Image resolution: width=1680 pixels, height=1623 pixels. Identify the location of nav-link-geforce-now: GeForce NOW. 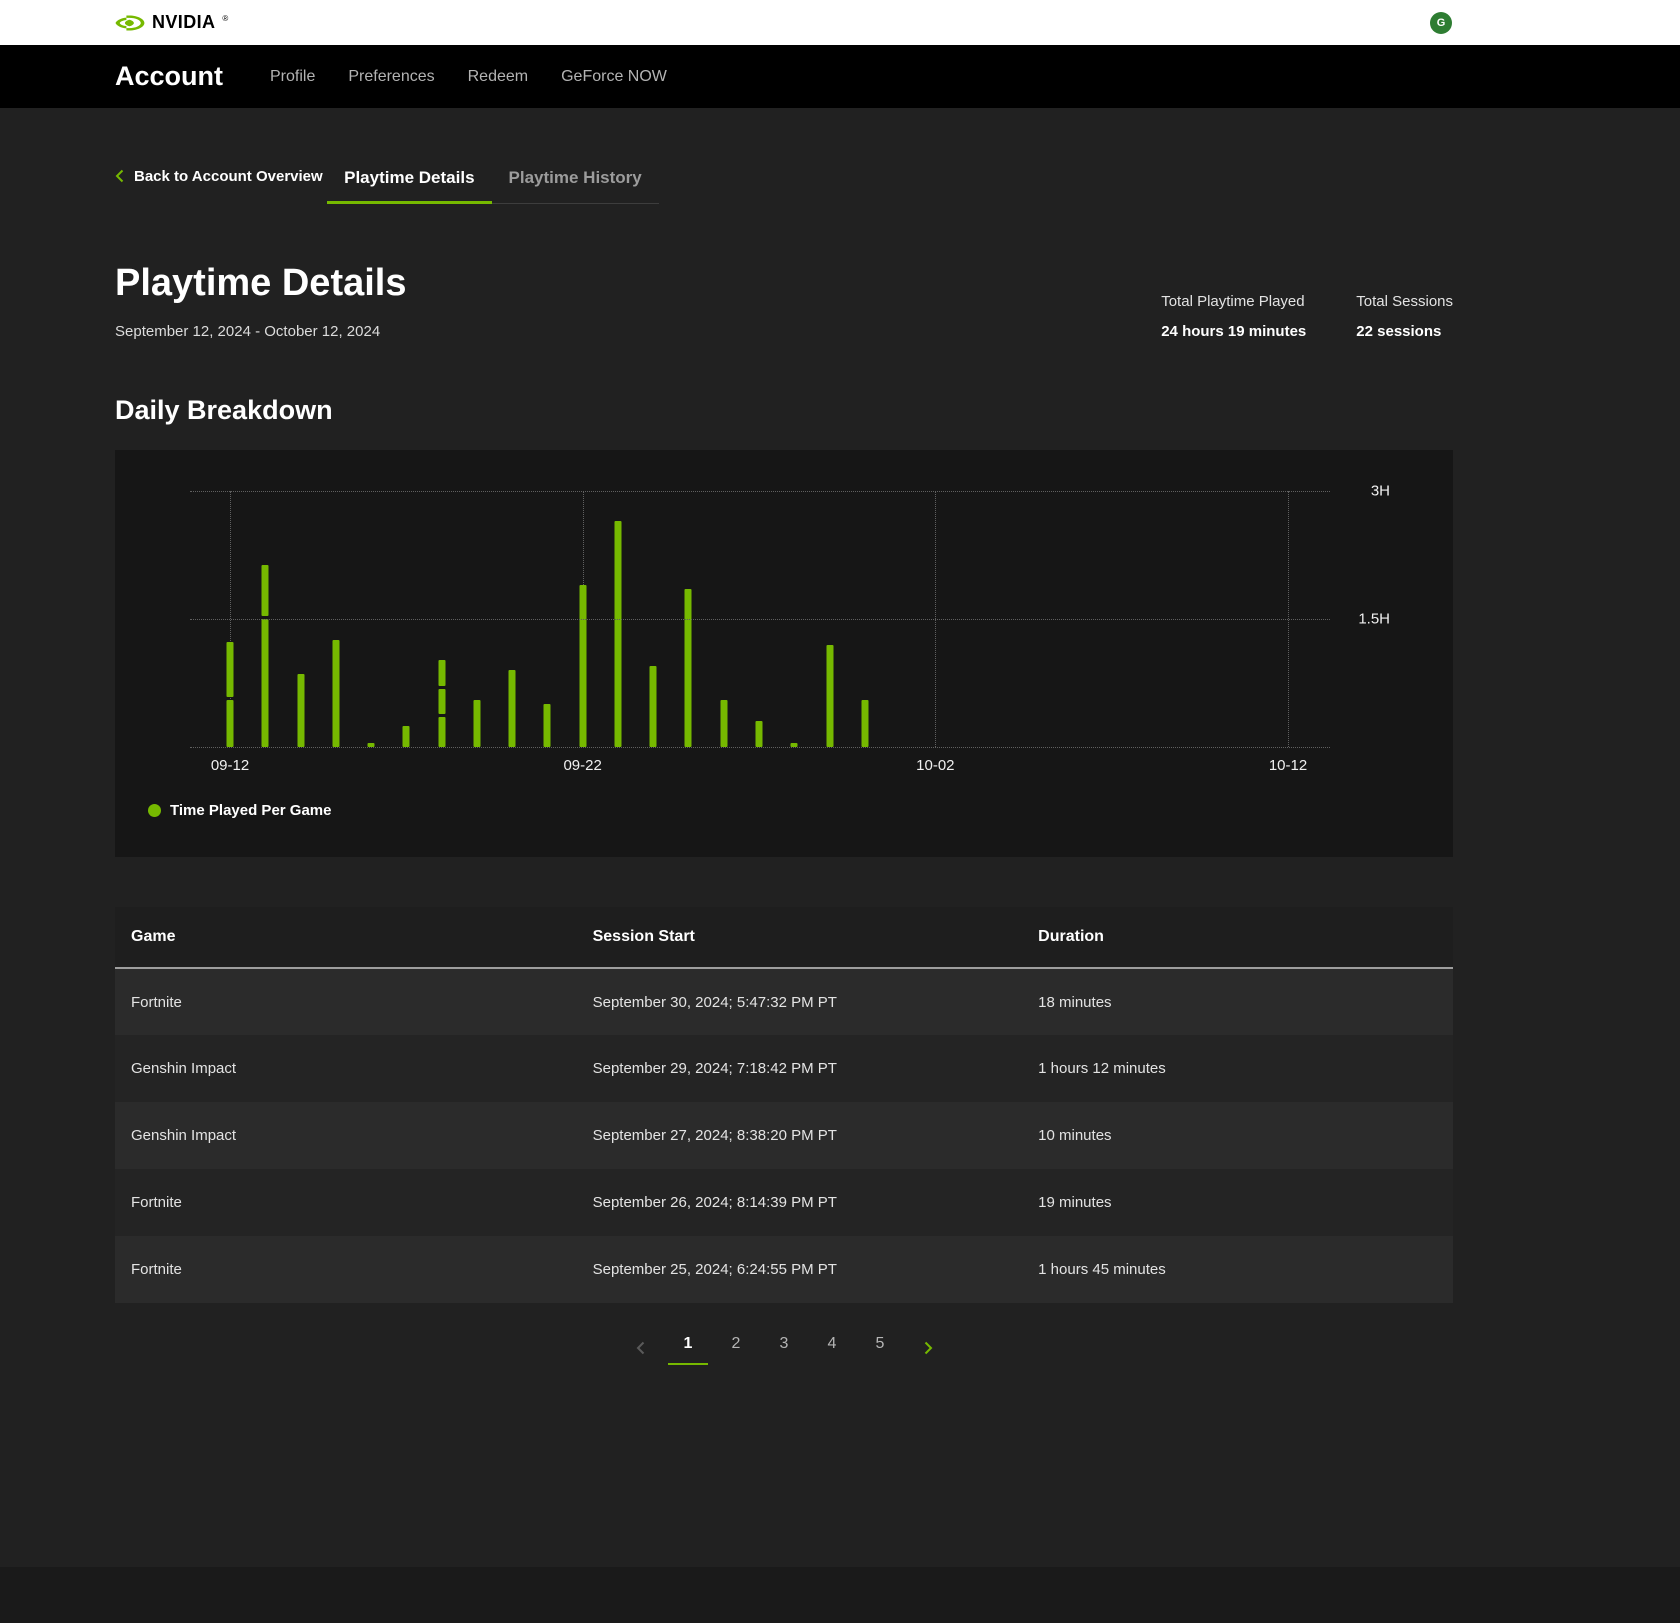
(614, 77).